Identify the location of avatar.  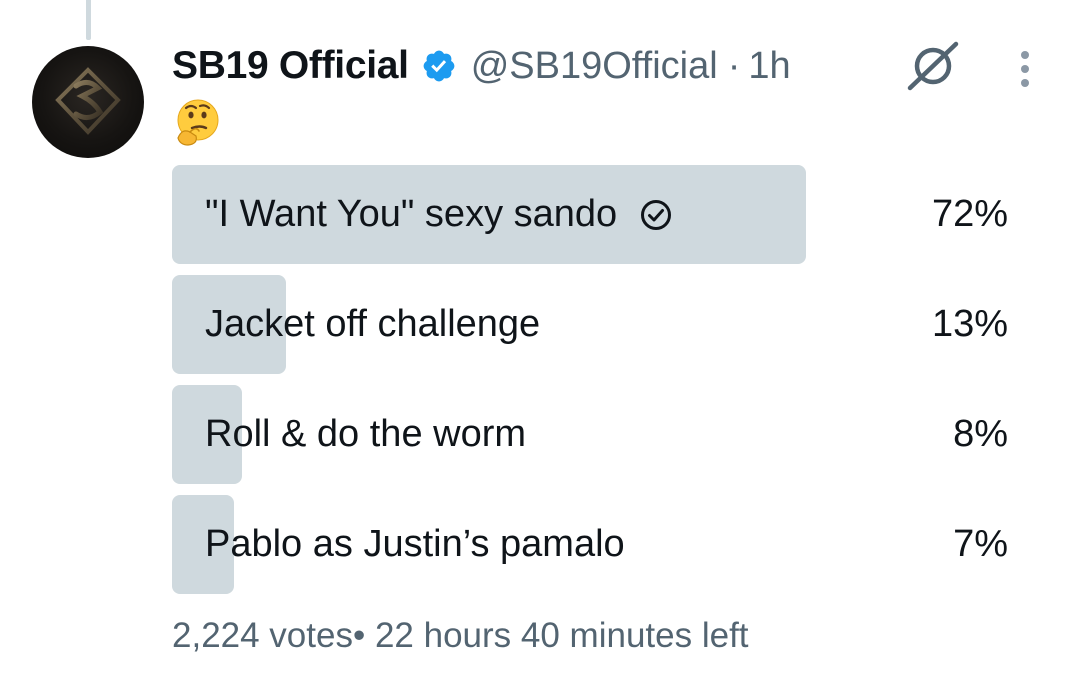
(88, 102).